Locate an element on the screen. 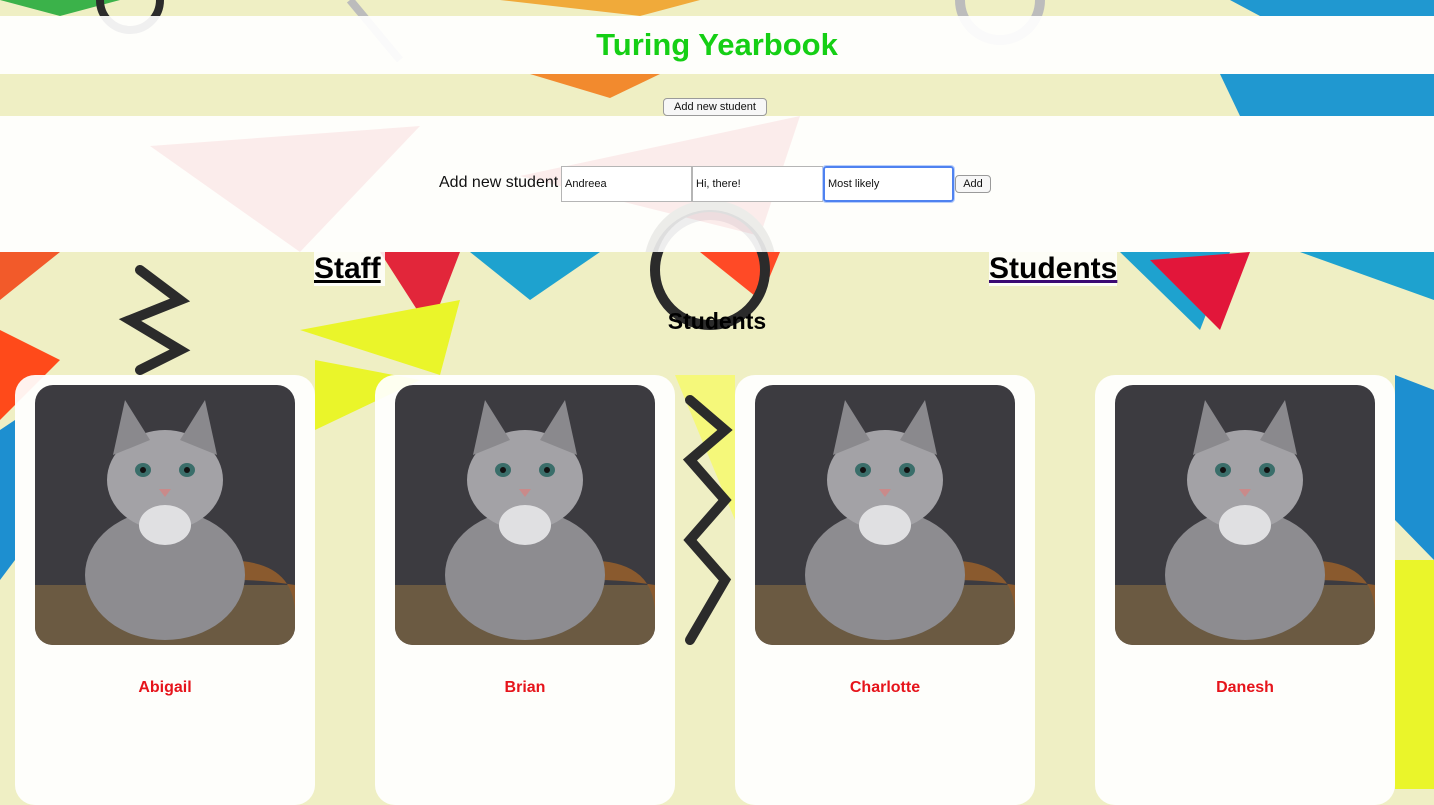 The image size is (1434, 805). page-title: Turing Yearbook is located at coordinates (717, 44).